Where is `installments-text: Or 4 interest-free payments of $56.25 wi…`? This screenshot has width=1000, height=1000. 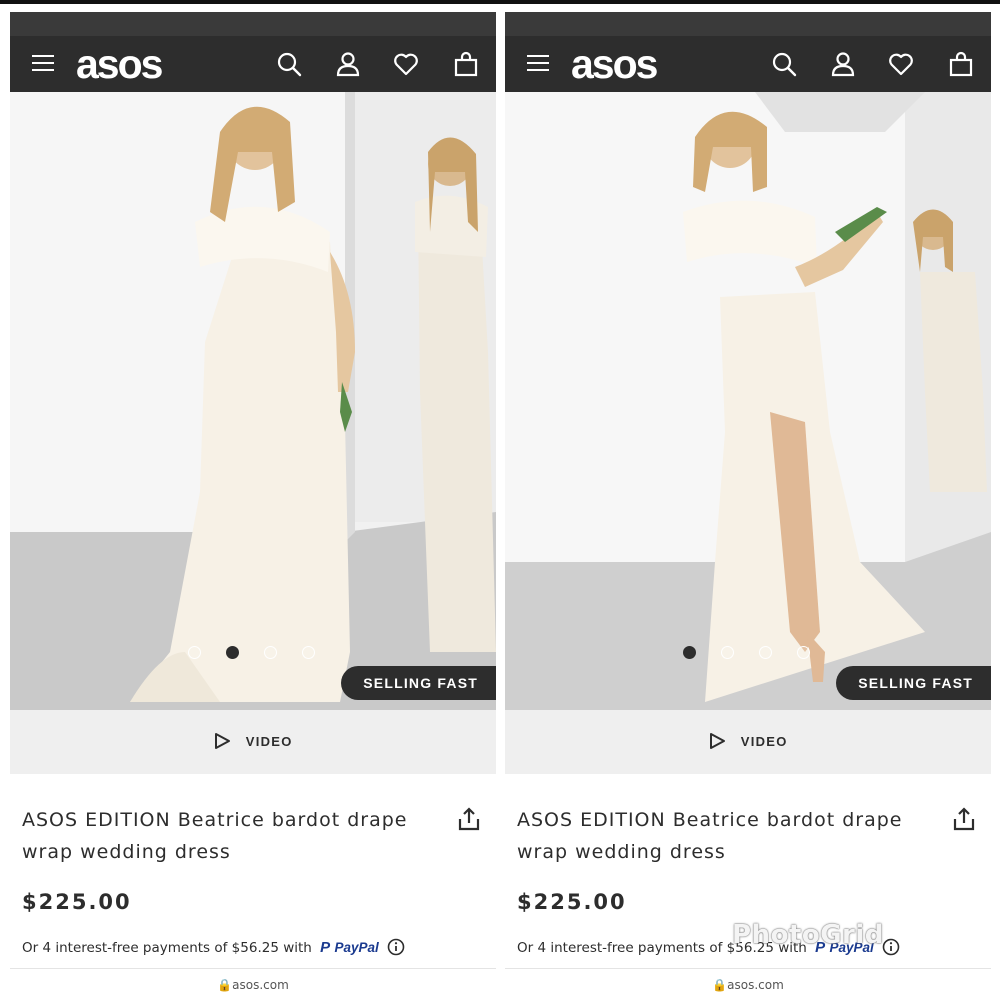
installments-text: Or 4 interest-free payments of $56.25 wi… is located at coordinates (167, 948).